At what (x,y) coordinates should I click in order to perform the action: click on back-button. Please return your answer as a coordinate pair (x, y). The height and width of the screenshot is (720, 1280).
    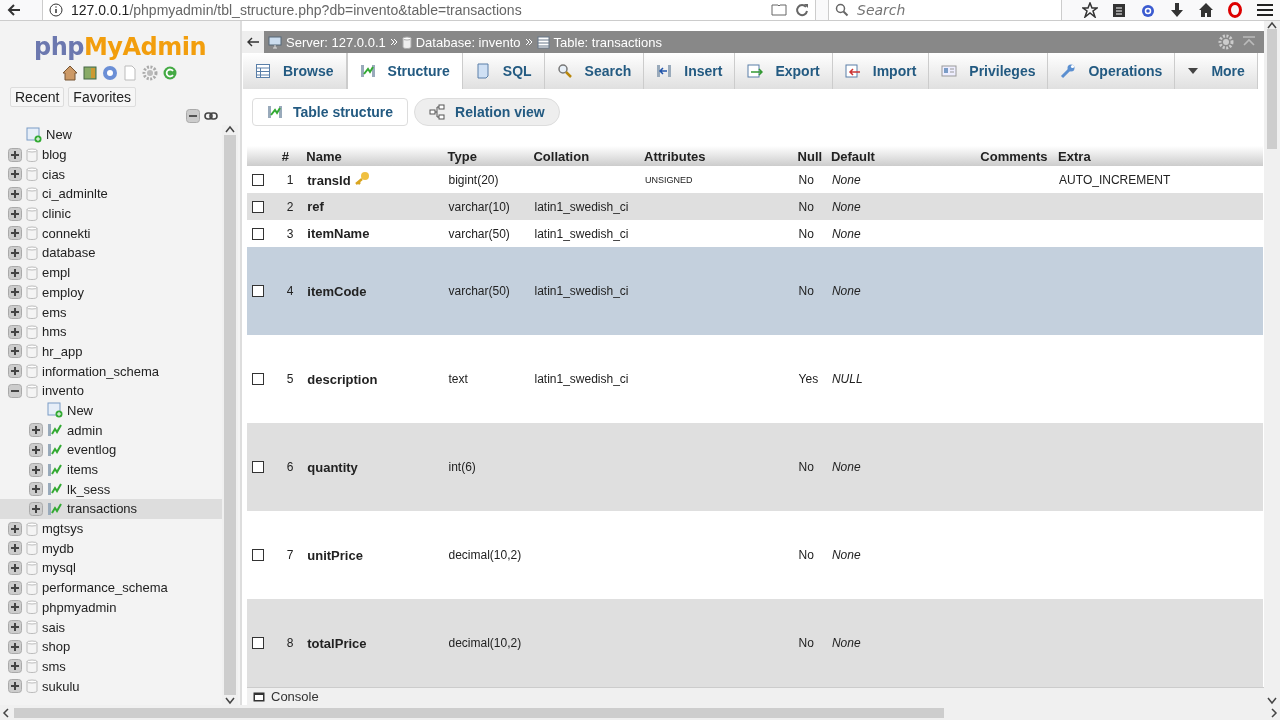
    Looking at the image, I should click on (253, 42).